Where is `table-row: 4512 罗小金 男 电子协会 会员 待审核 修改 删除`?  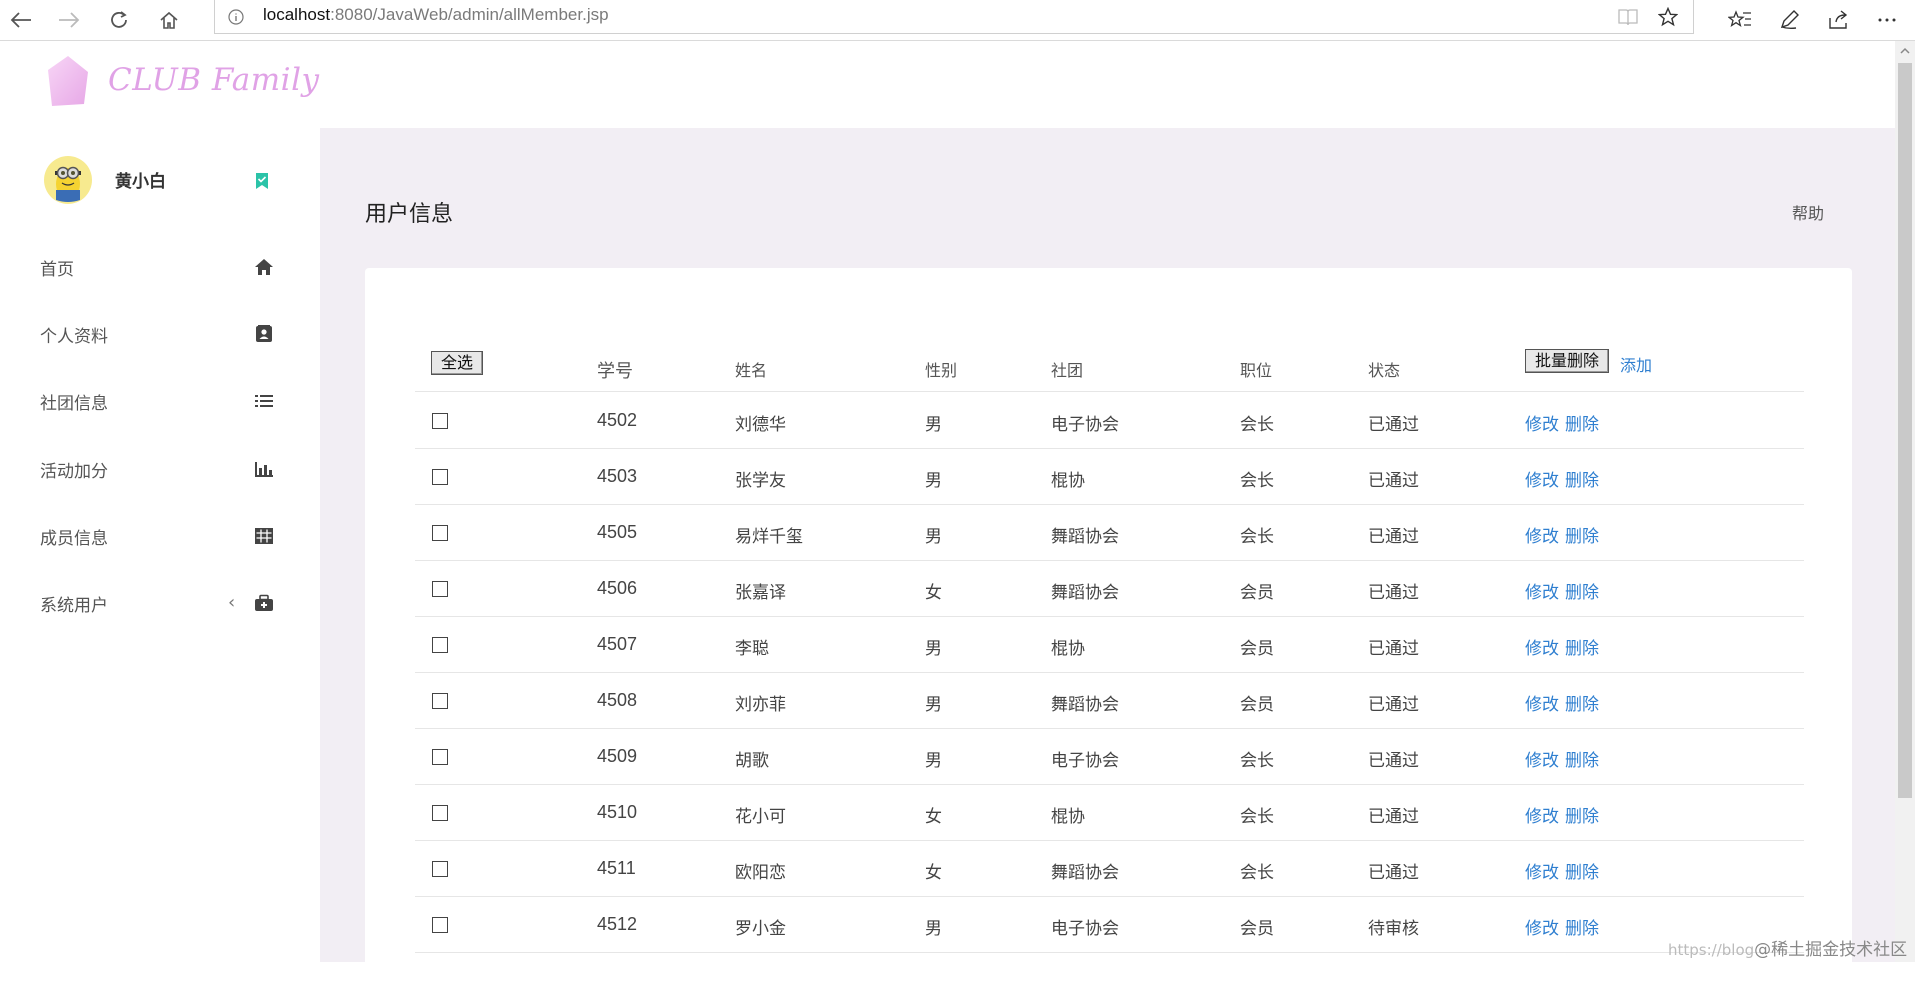 table-row: 4512 罗小金 男 电子协会 会员 待审核 修改 删除 is located at coordinates (1109, 925).